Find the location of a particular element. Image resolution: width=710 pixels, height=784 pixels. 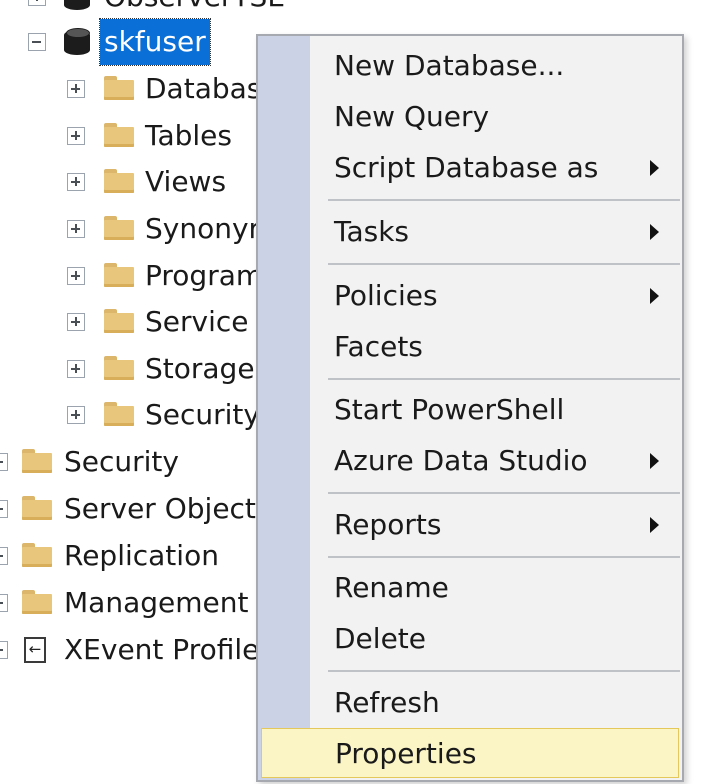

tree-node-label: Replication is located at coordinates (141, 555).